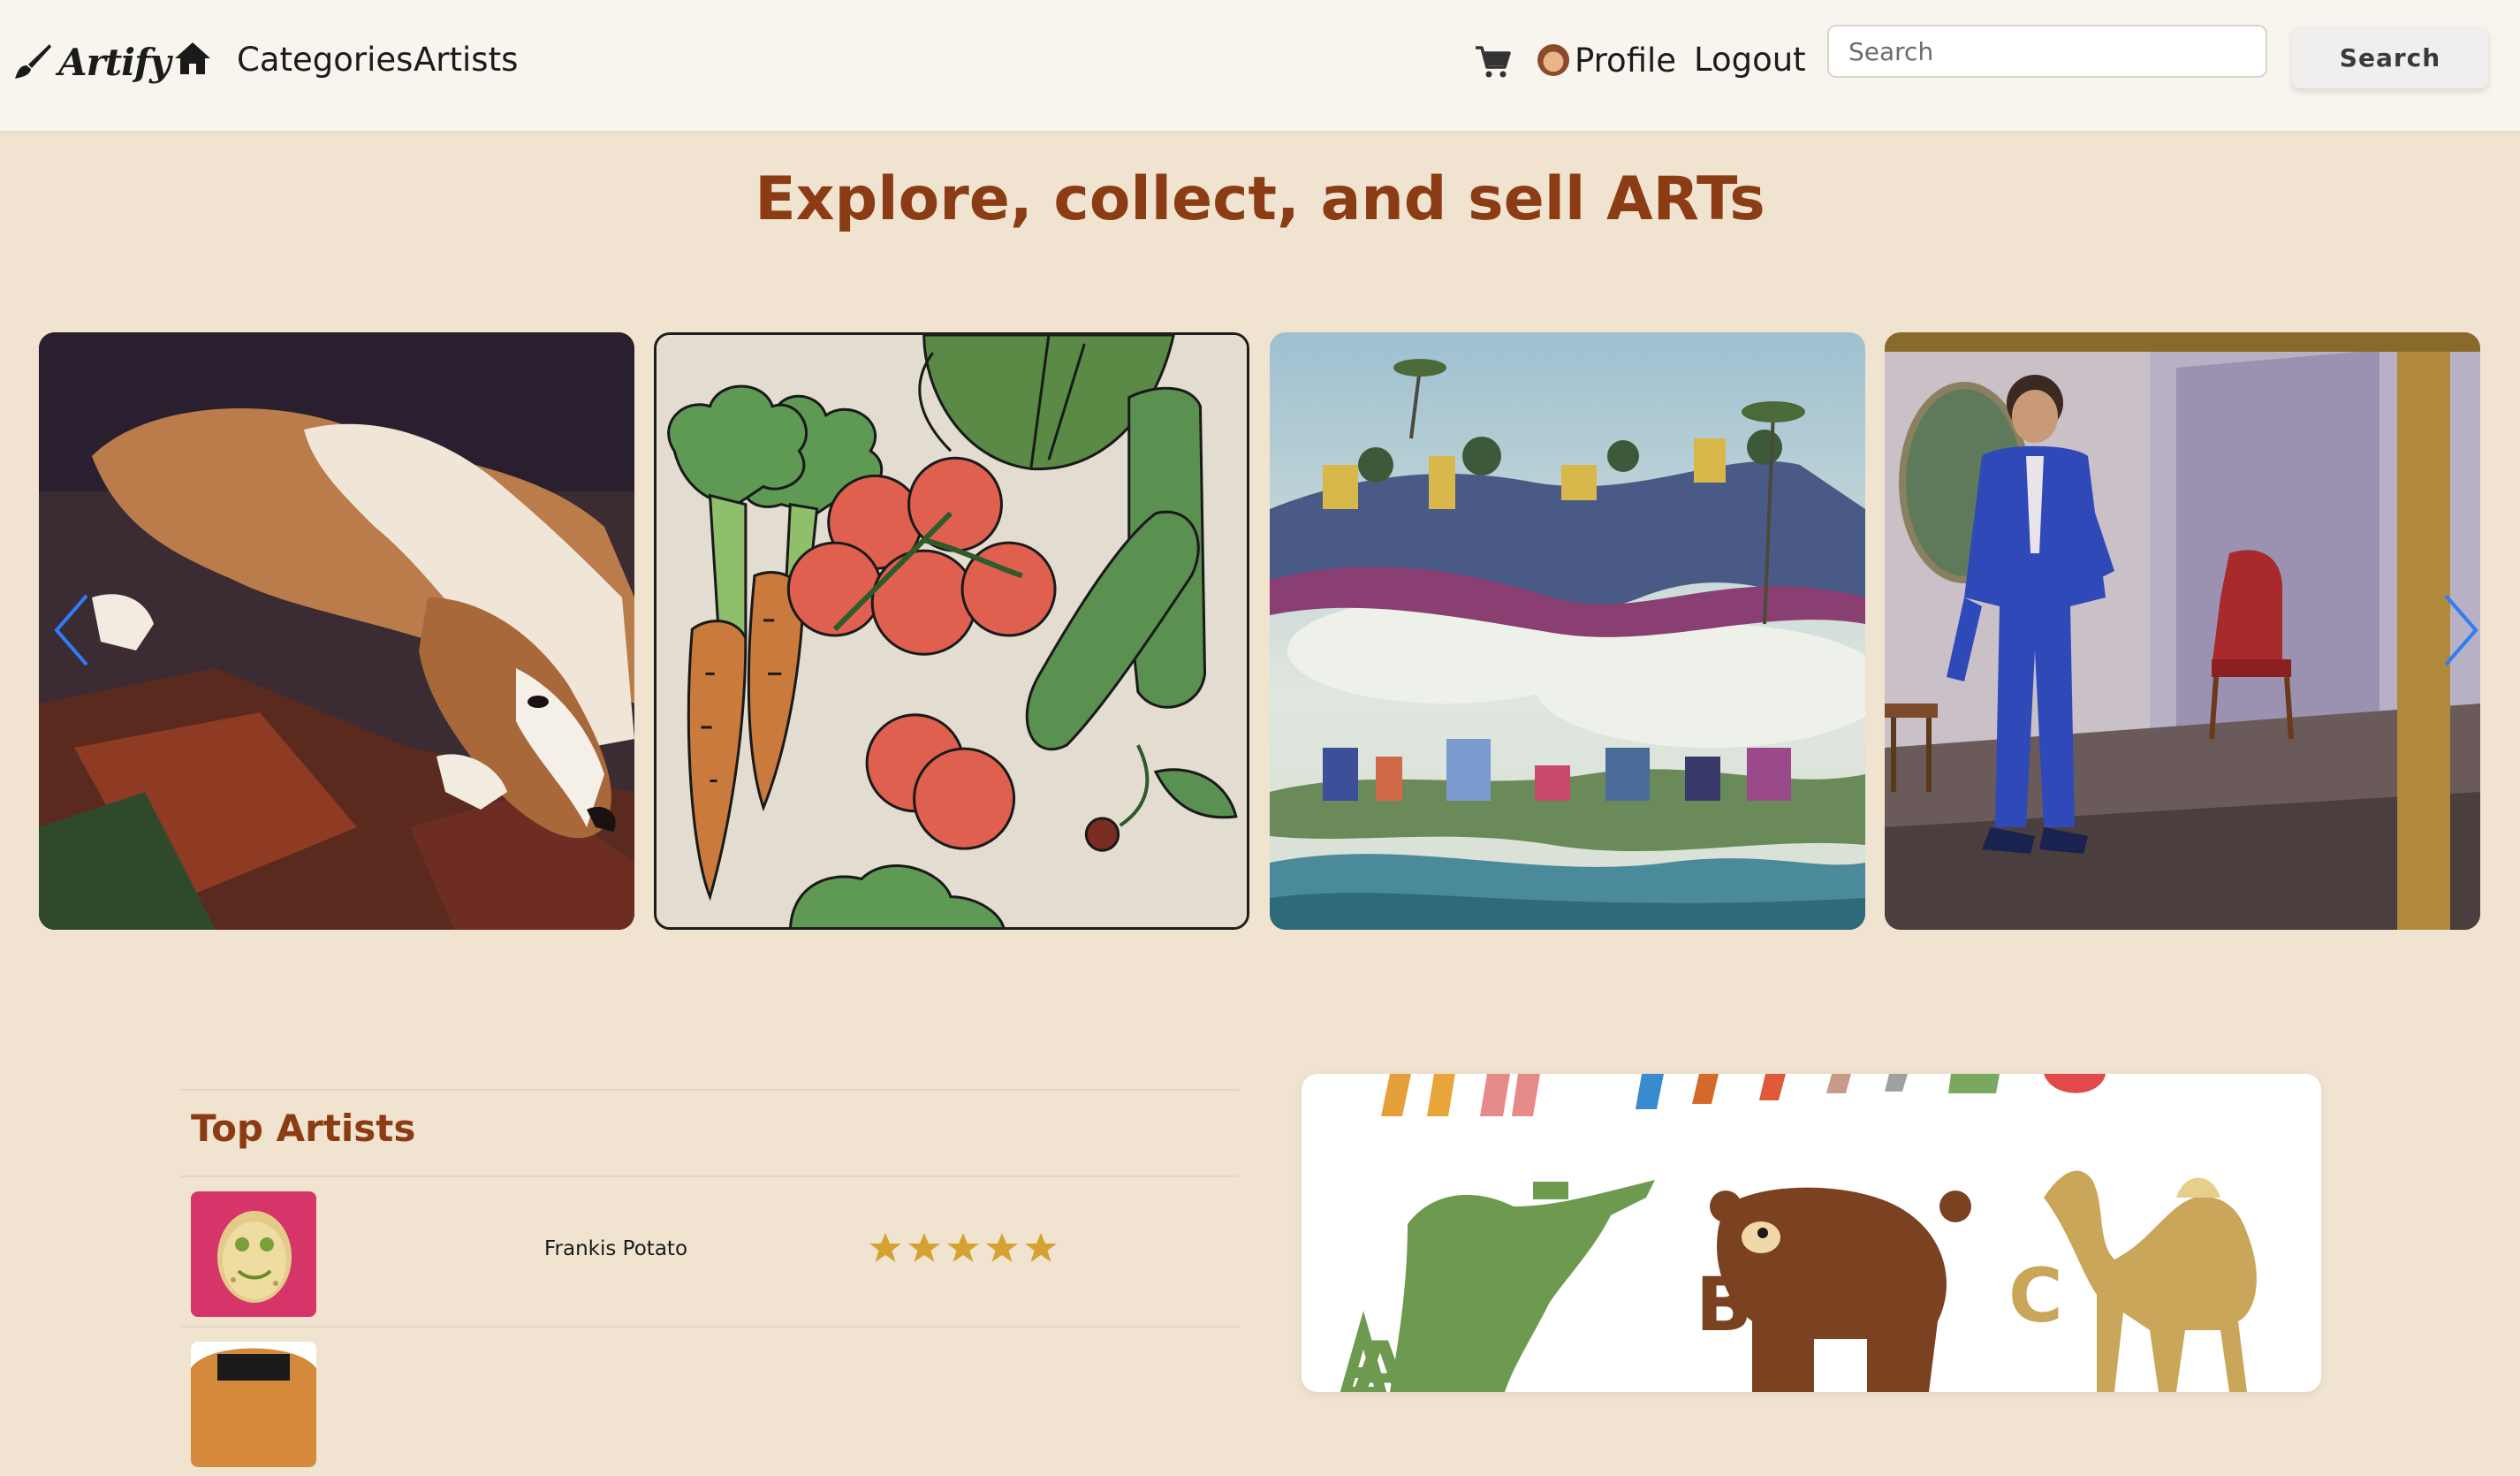  What do you see at coordinates (1626, 60) in the screenshot?
I see `profile-label: Profile` at bounding box center [1626, 60].